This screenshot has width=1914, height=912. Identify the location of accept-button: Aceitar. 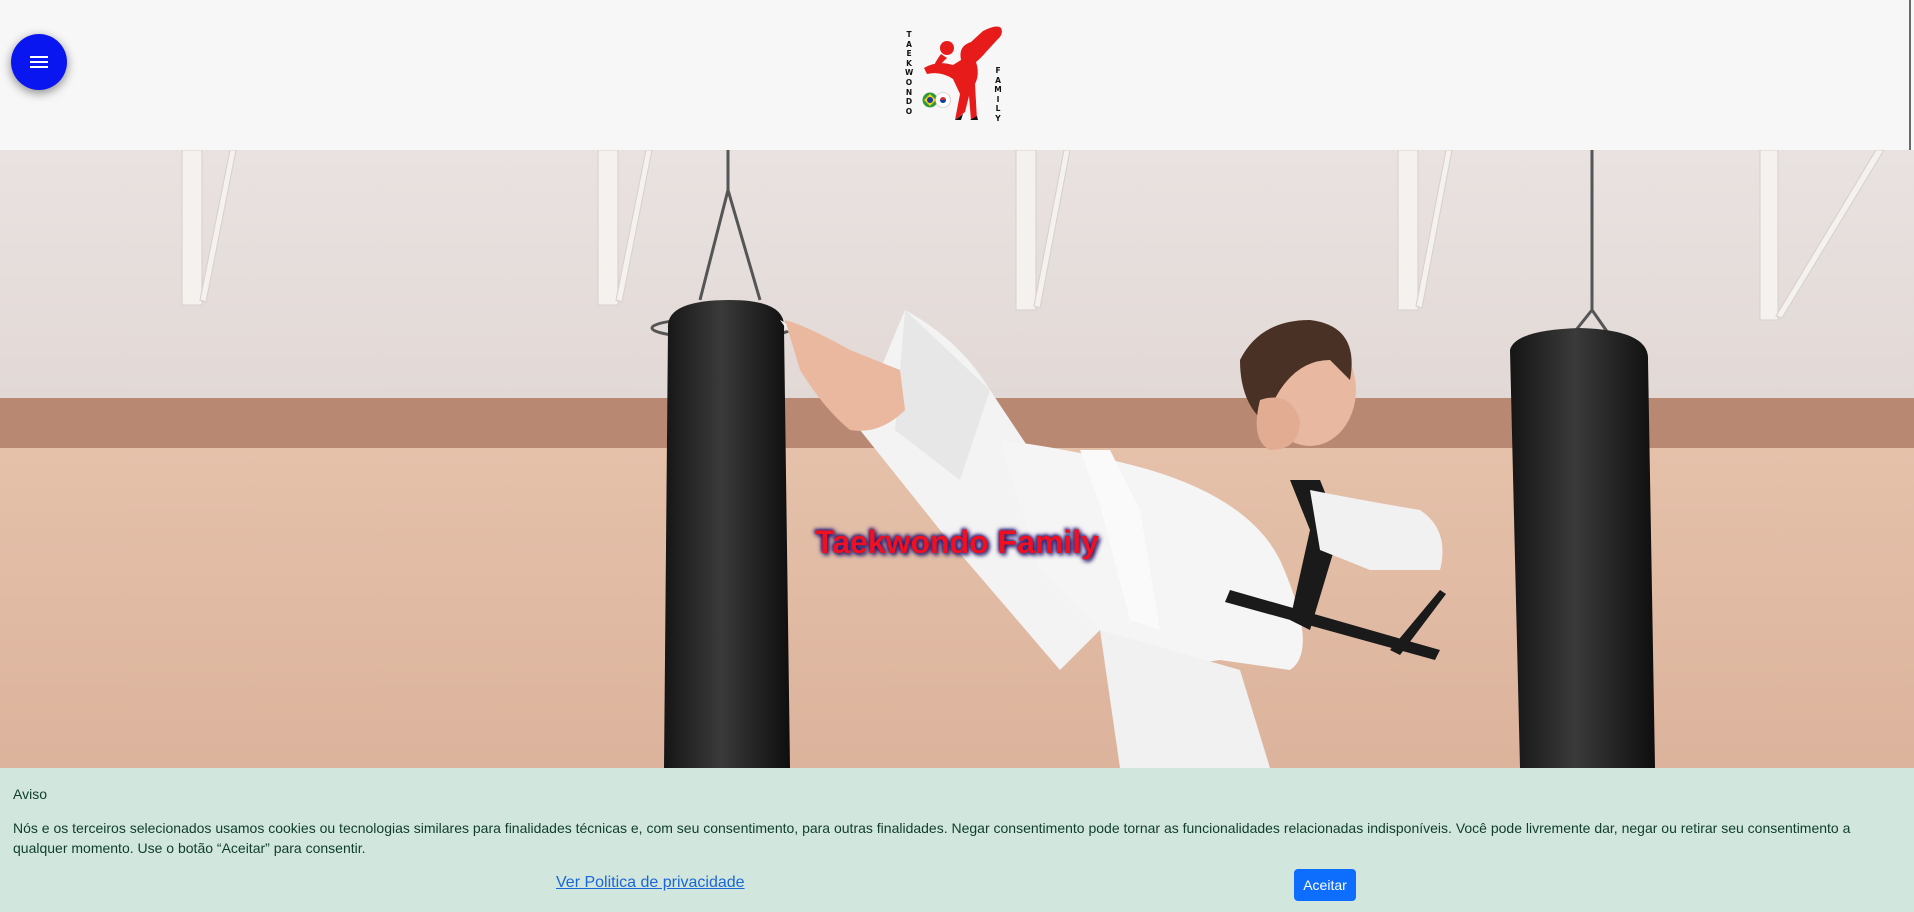
(1325, 885).